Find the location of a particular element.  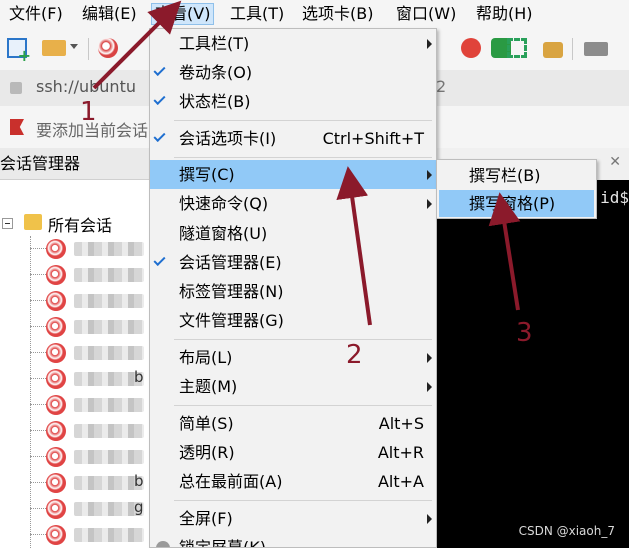

menu-shortcut: Alt+A is located at coordinates (400, 481).